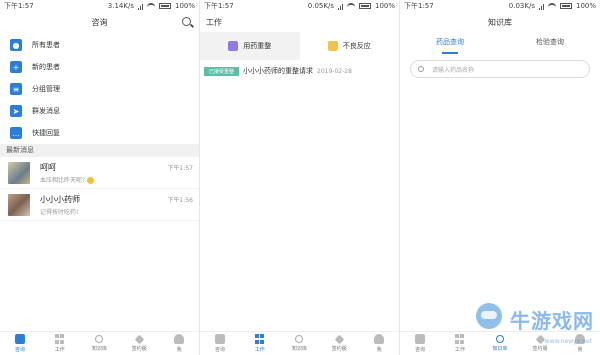  I want to click on list-icon: ≡, so click(16, 89).